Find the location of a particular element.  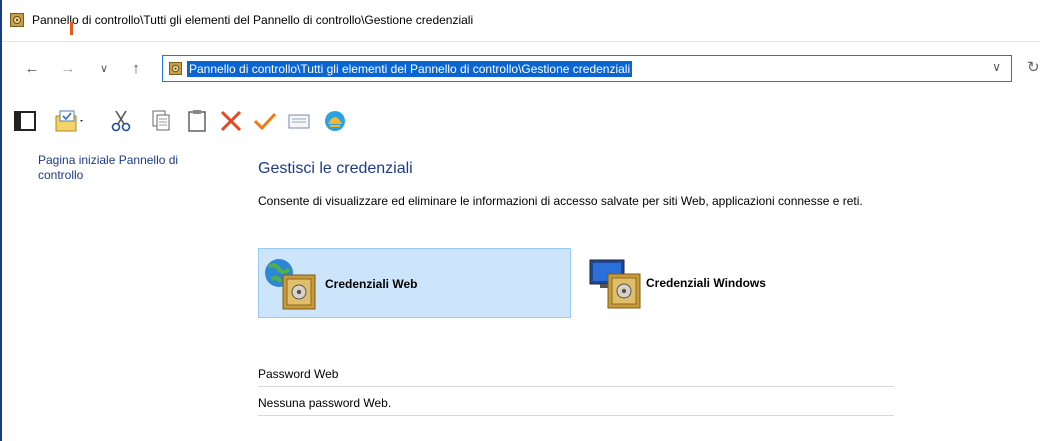

control-panel-home-link: Pagina iniziale Pannello di controllo is located at coordinates (123, 168).